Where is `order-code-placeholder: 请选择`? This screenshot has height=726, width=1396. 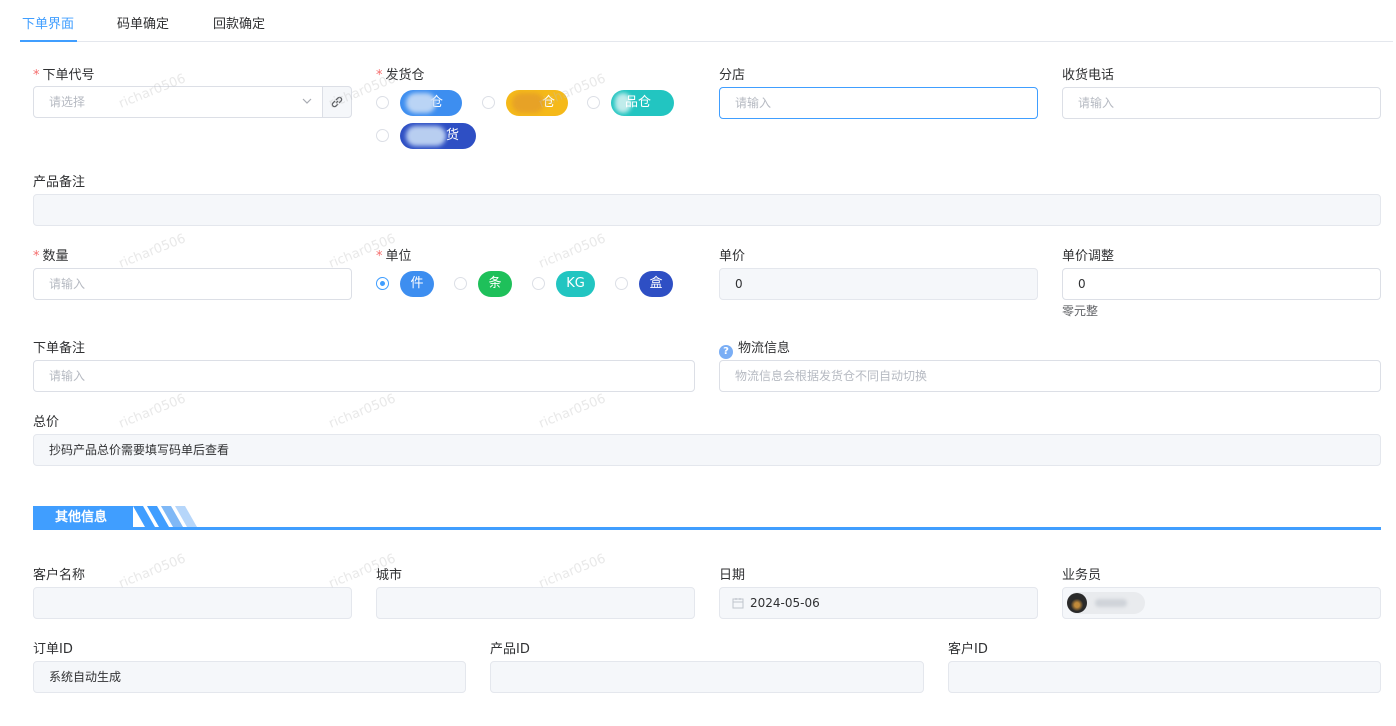
order-code-placeholder: 请选择 is located at coordinates (67, 102).